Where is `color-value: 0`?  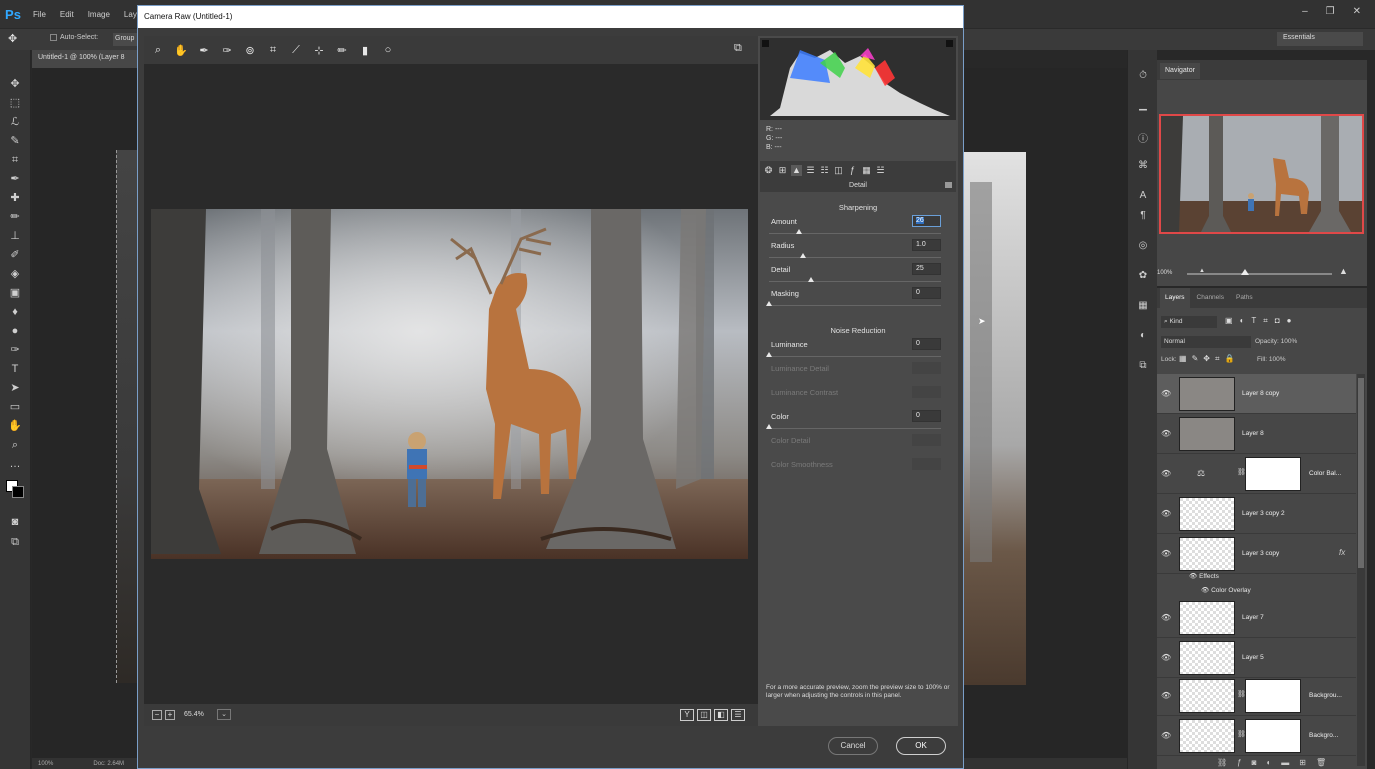
color-value: 0 is located at coordinates (926, 416).